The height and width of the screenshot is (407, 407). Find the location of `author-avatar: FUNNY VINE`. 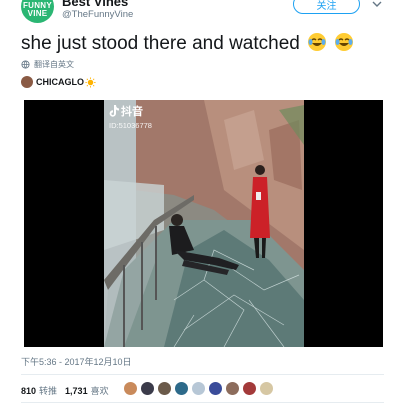

author-avatar: FUNNY VINE is located at coordinates (37, 11).